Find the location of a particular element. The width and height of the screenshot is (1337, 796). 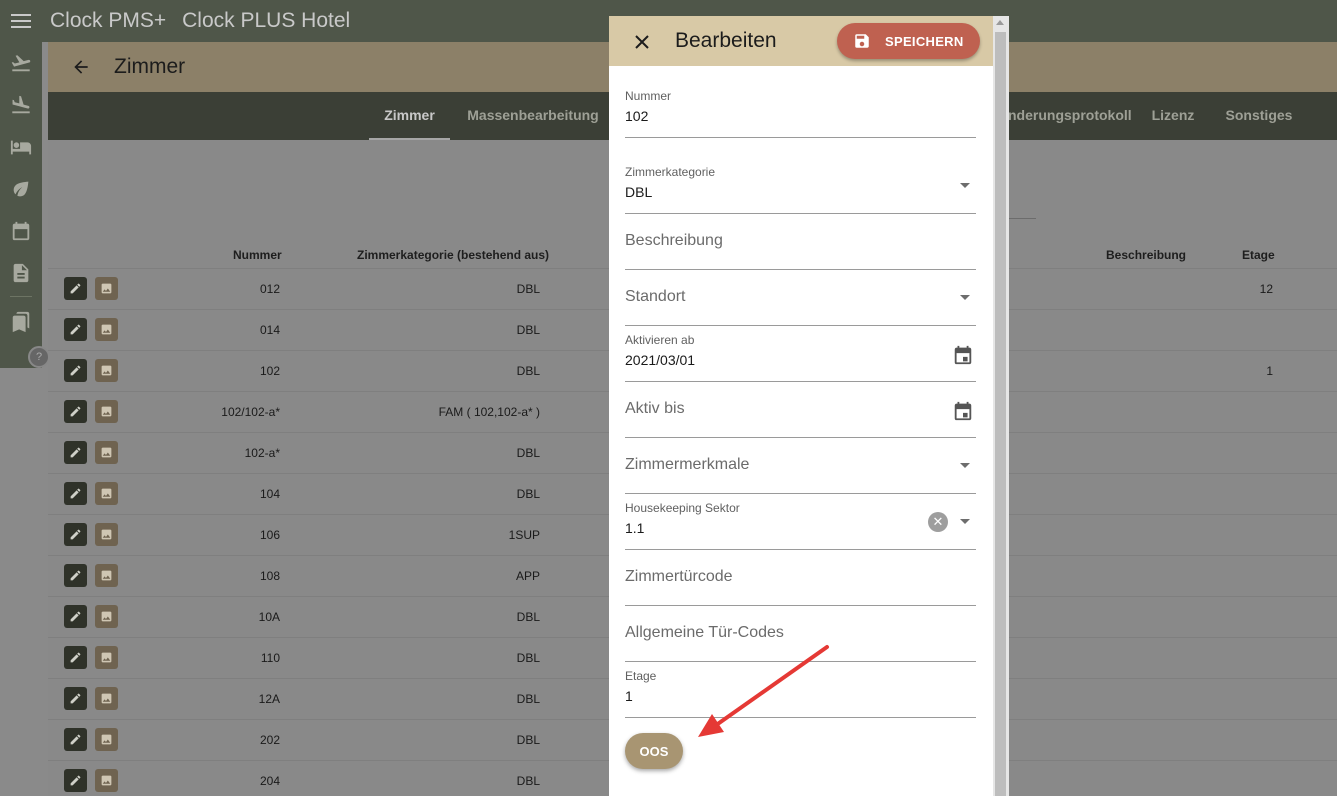

zimmerkategorie-select: Zimmerkategorie DBL is located at coordinates (800, 186).